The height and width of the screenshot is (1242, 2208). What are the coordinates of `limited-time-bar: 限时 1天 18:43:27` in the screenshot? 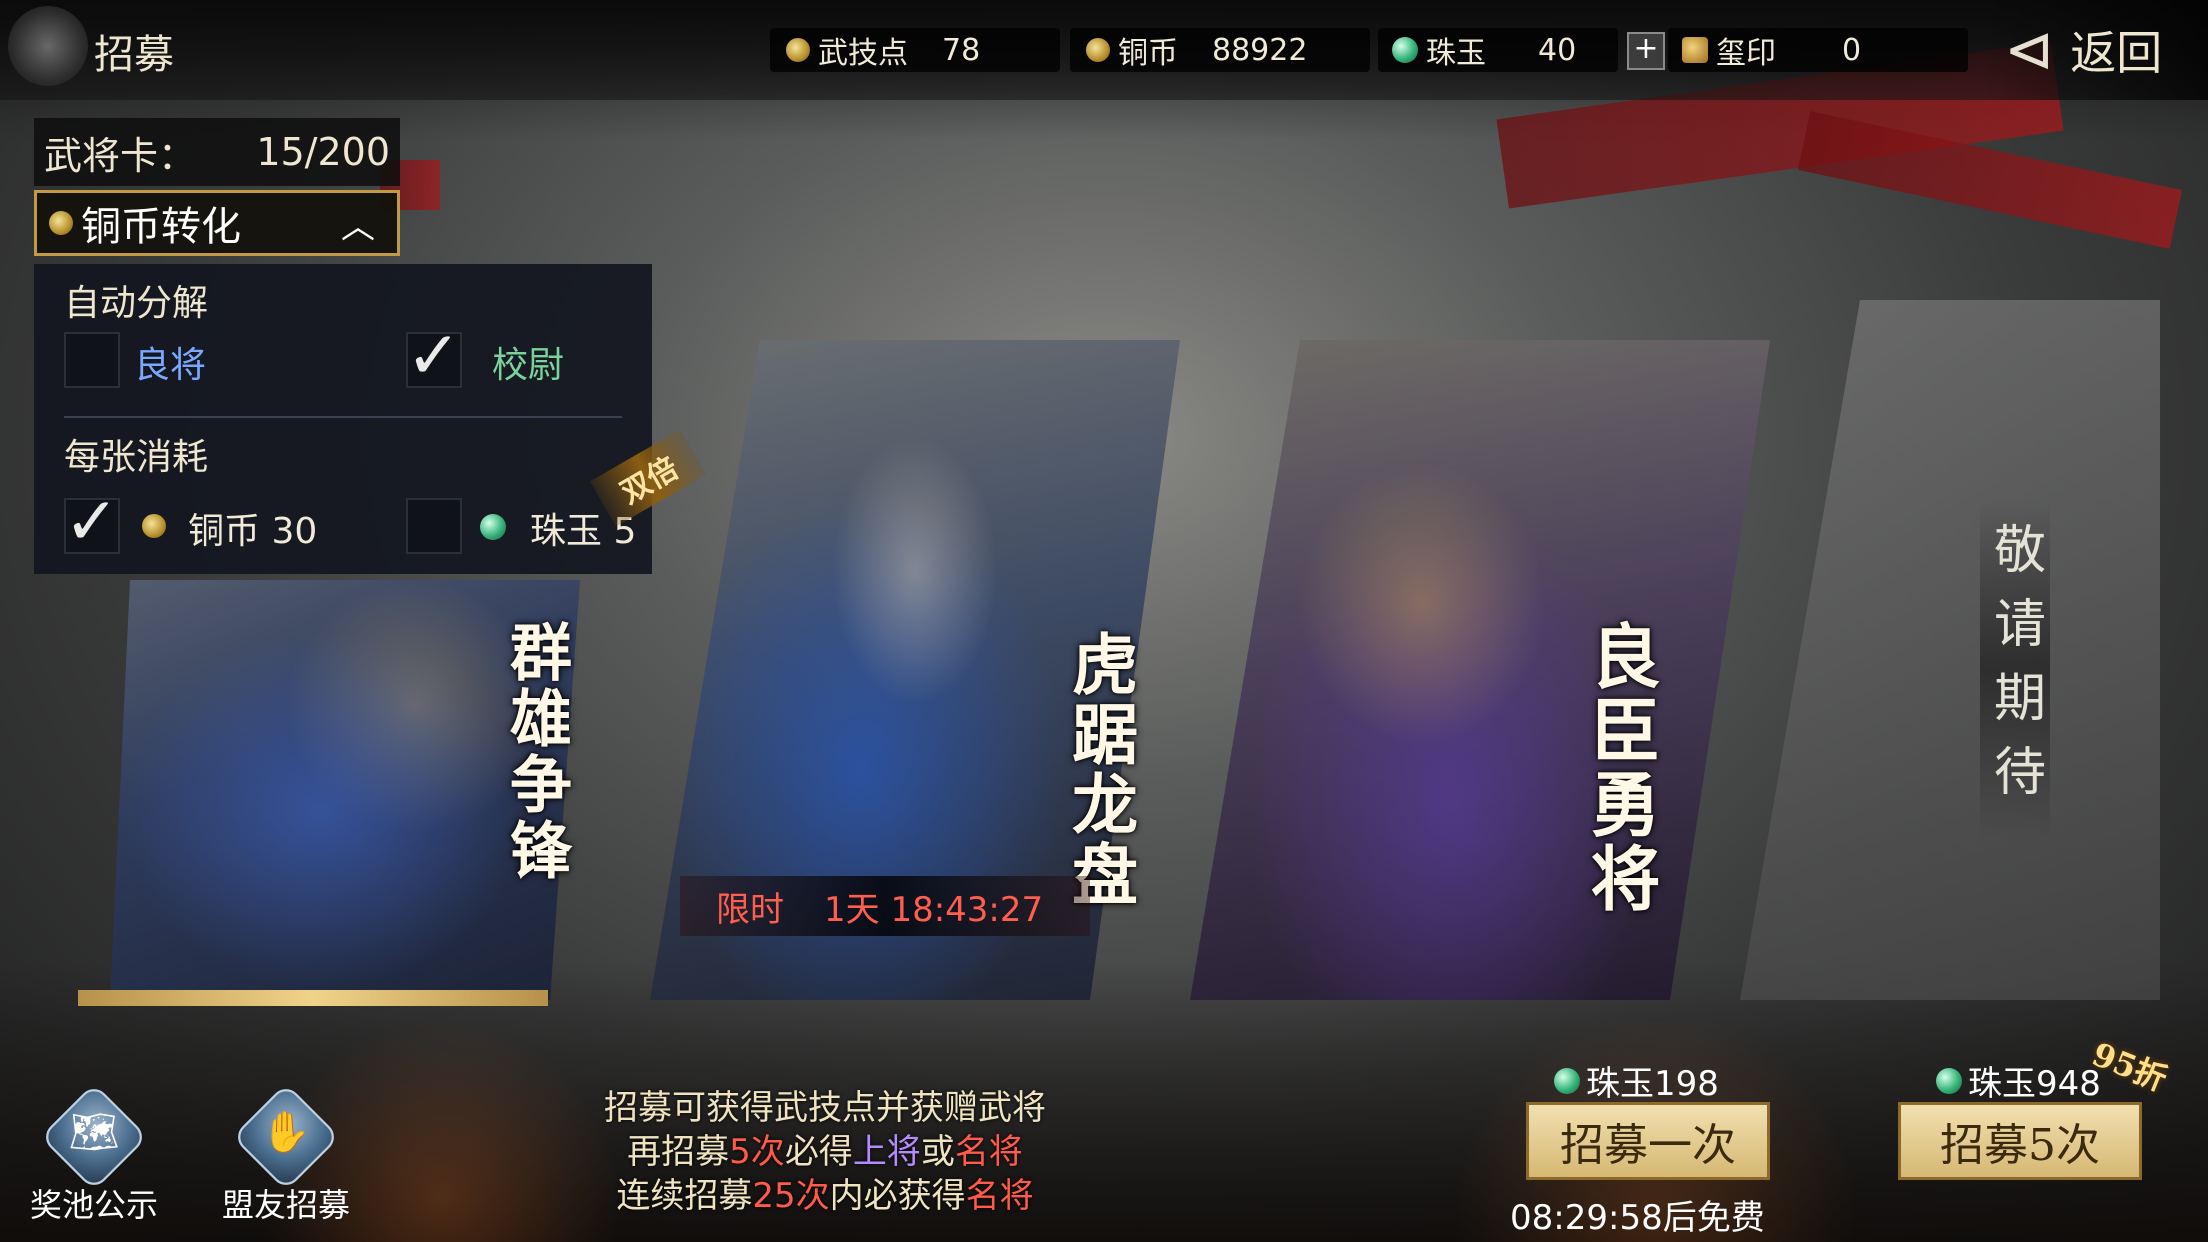 It's located at (885, 906).